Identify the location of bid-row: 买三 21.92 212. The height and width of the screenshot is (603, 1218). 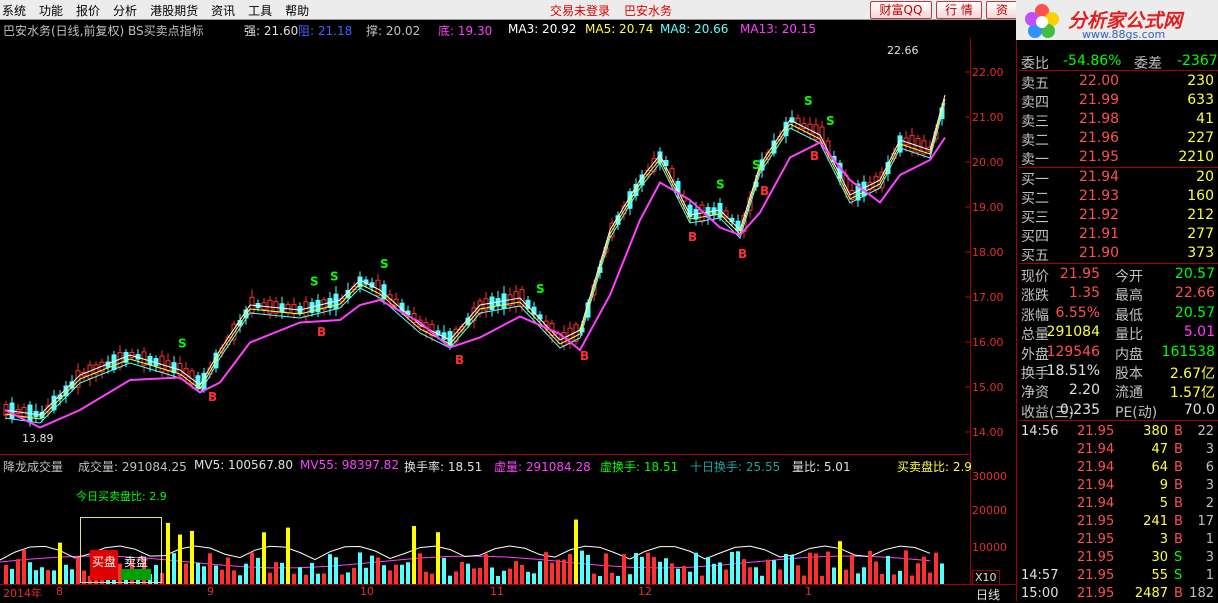
(1118, 216).